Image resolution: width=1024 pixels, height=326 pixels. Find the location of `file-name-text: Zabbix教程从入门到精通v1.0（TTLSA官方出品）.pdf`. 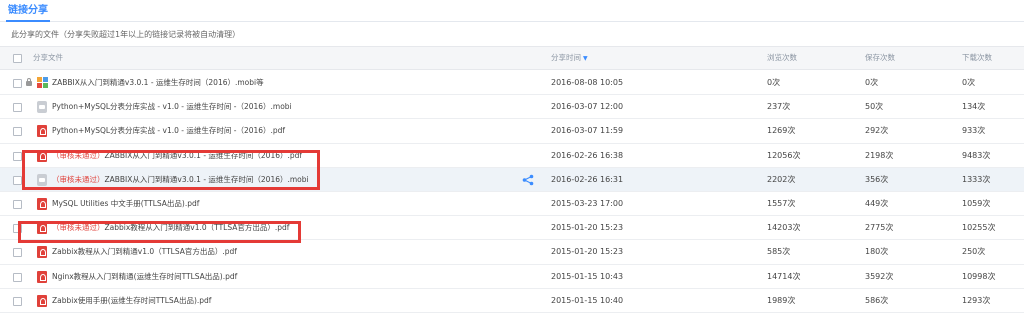

file-name-text: Zabbix教程从入门到精通v1.0（TTLSA官方出品）.pdf is located at coordinates (144, 252).